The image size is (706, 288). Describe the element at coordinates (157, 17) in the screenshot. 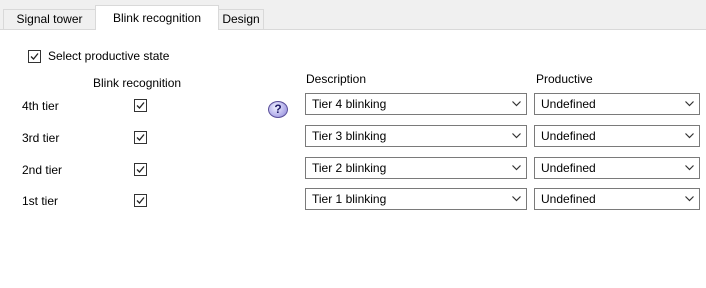

I see `tab-blink-recognition: Blink recognition` at that location.